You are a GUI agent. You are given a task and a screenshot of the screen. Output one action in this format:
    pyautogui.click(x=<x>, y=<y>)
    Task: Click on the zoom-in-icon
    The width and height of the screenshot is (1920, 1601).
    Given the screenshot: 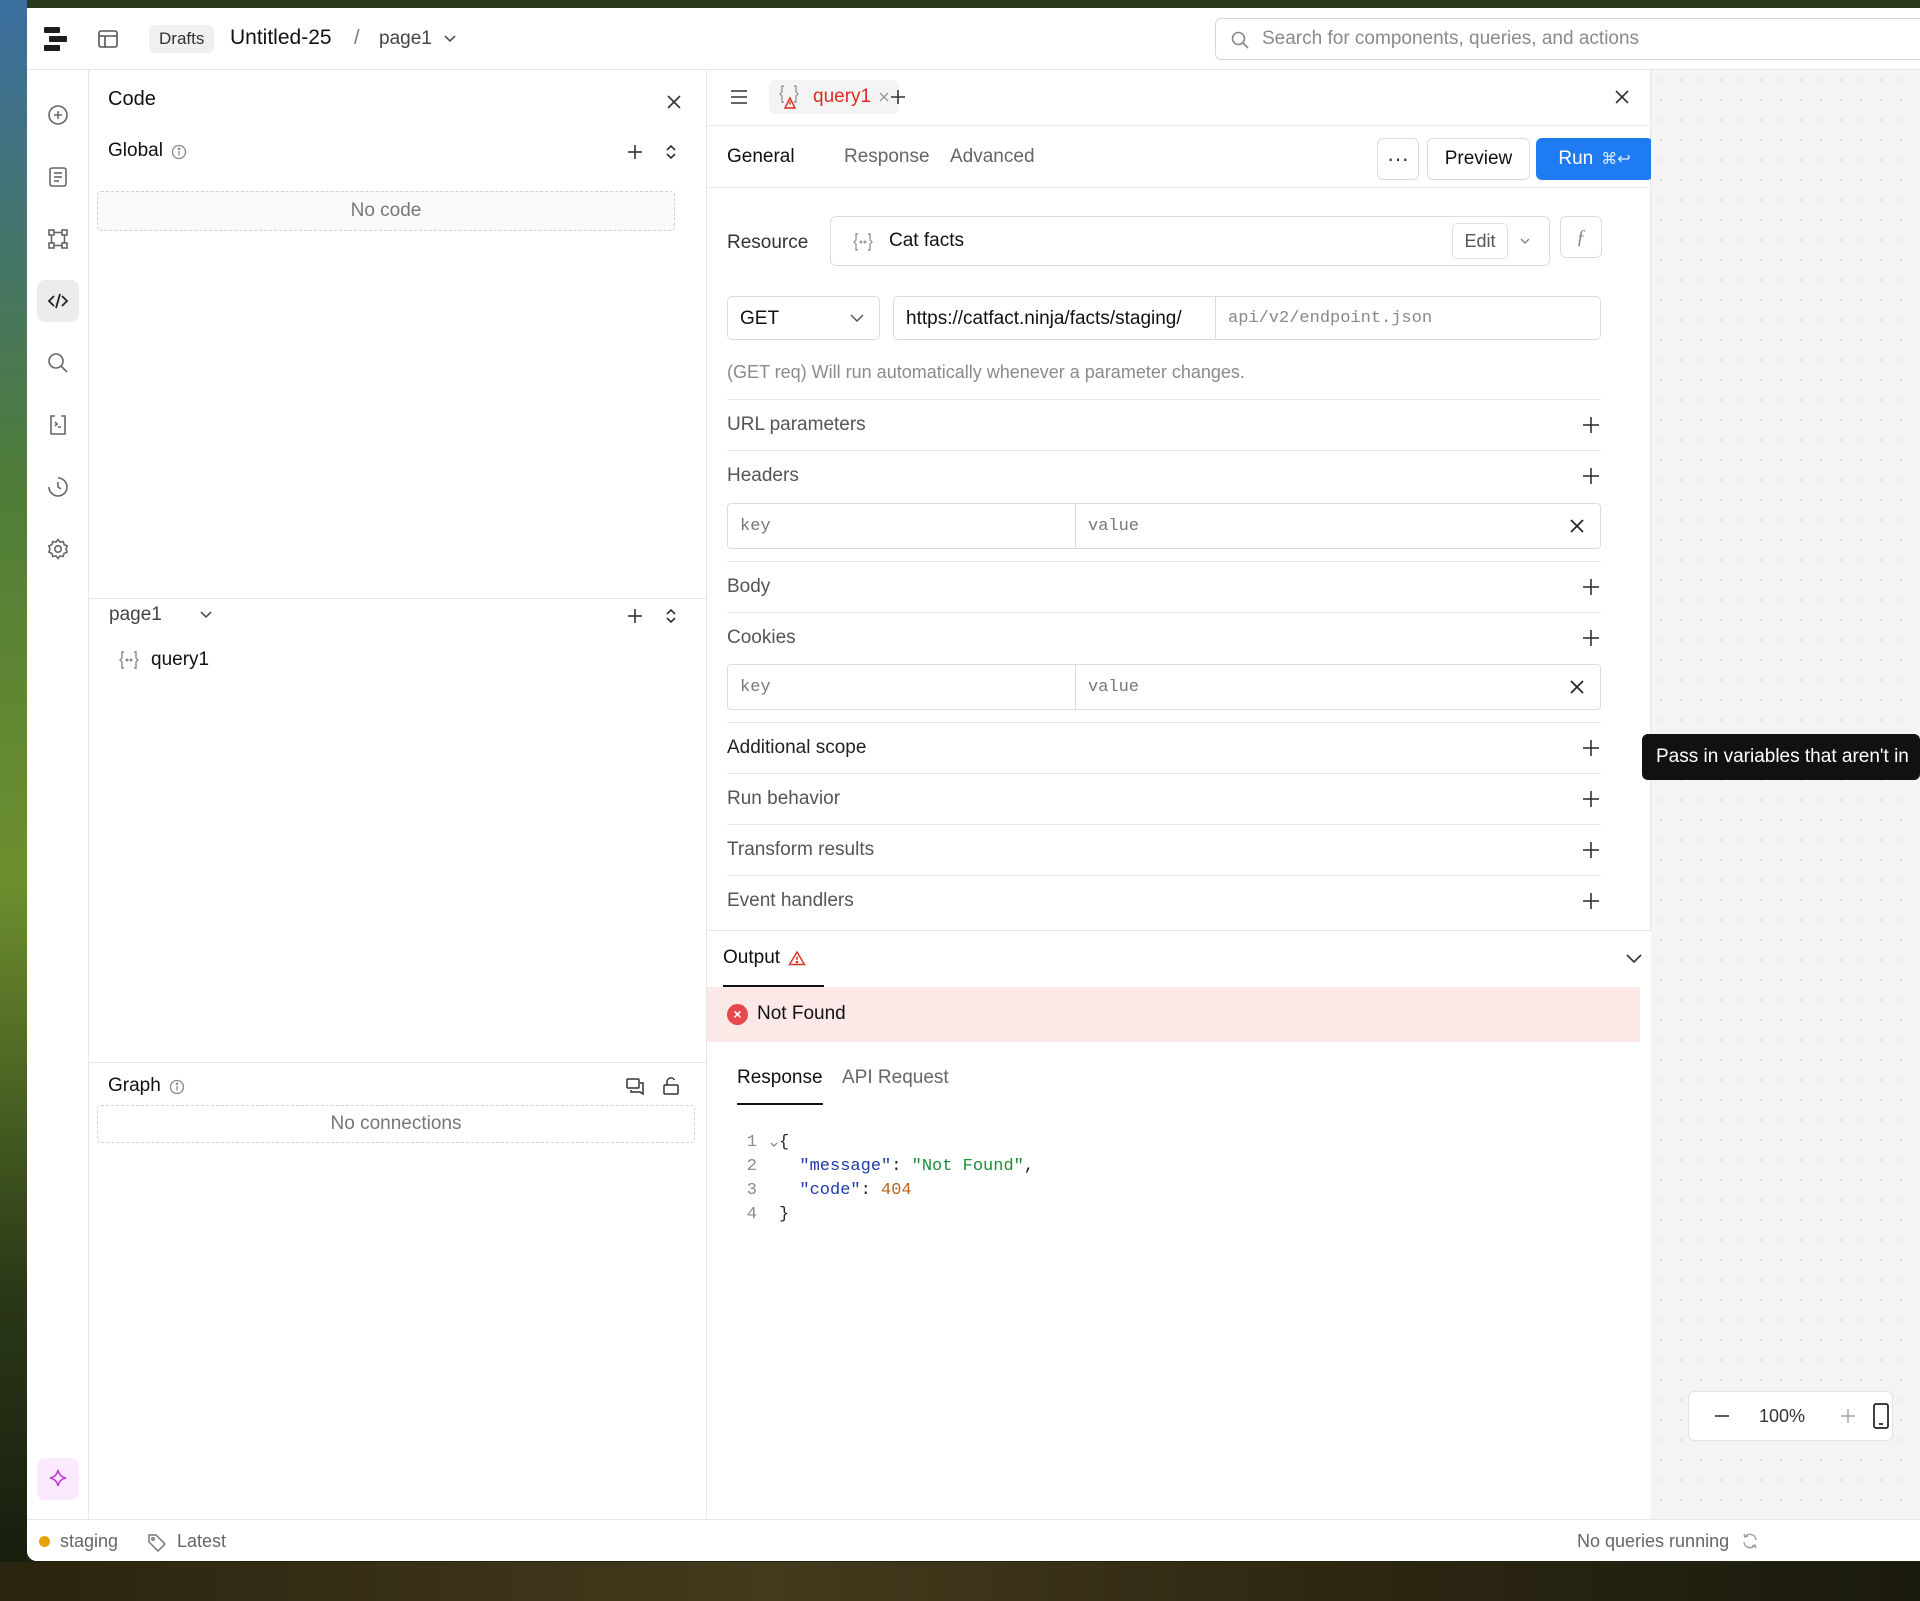 What is the action you would take?
    pyautogui.click(x=1848, y=1416)
    